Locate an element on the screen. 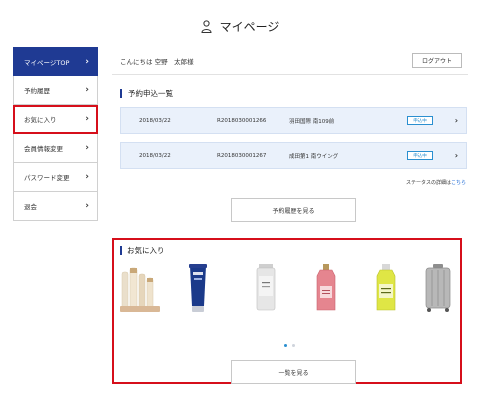 This screenshot has width=480, height=400. status-note-text: ステータスの詳細は is located at coordinates (428, 183).